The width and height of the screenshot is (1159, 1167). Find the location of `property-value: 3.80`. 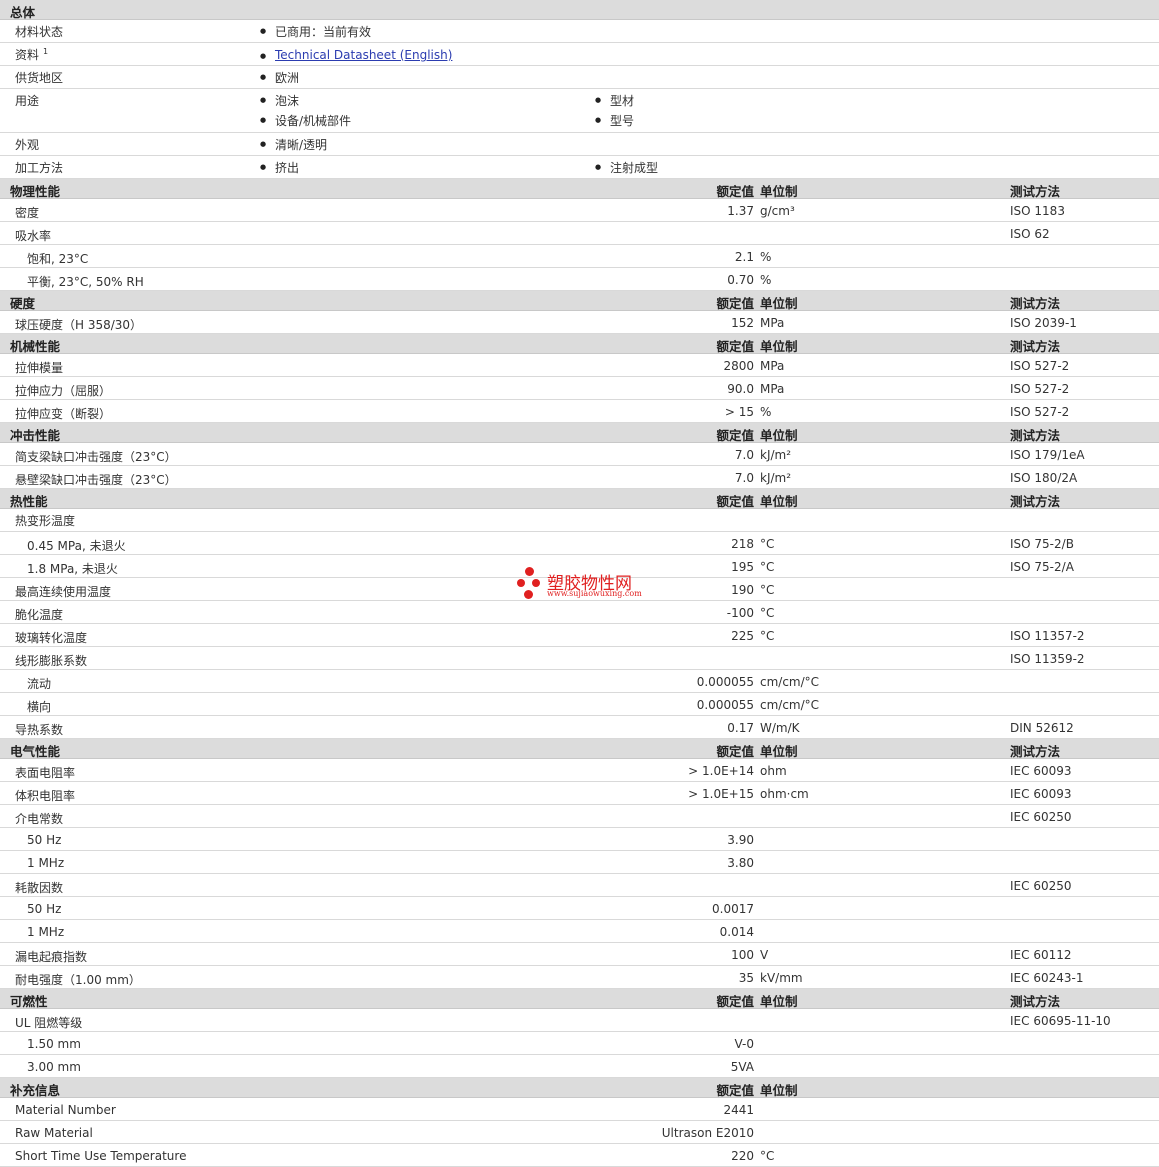

property-value: 3.80 is located at coordinates (740, 863).